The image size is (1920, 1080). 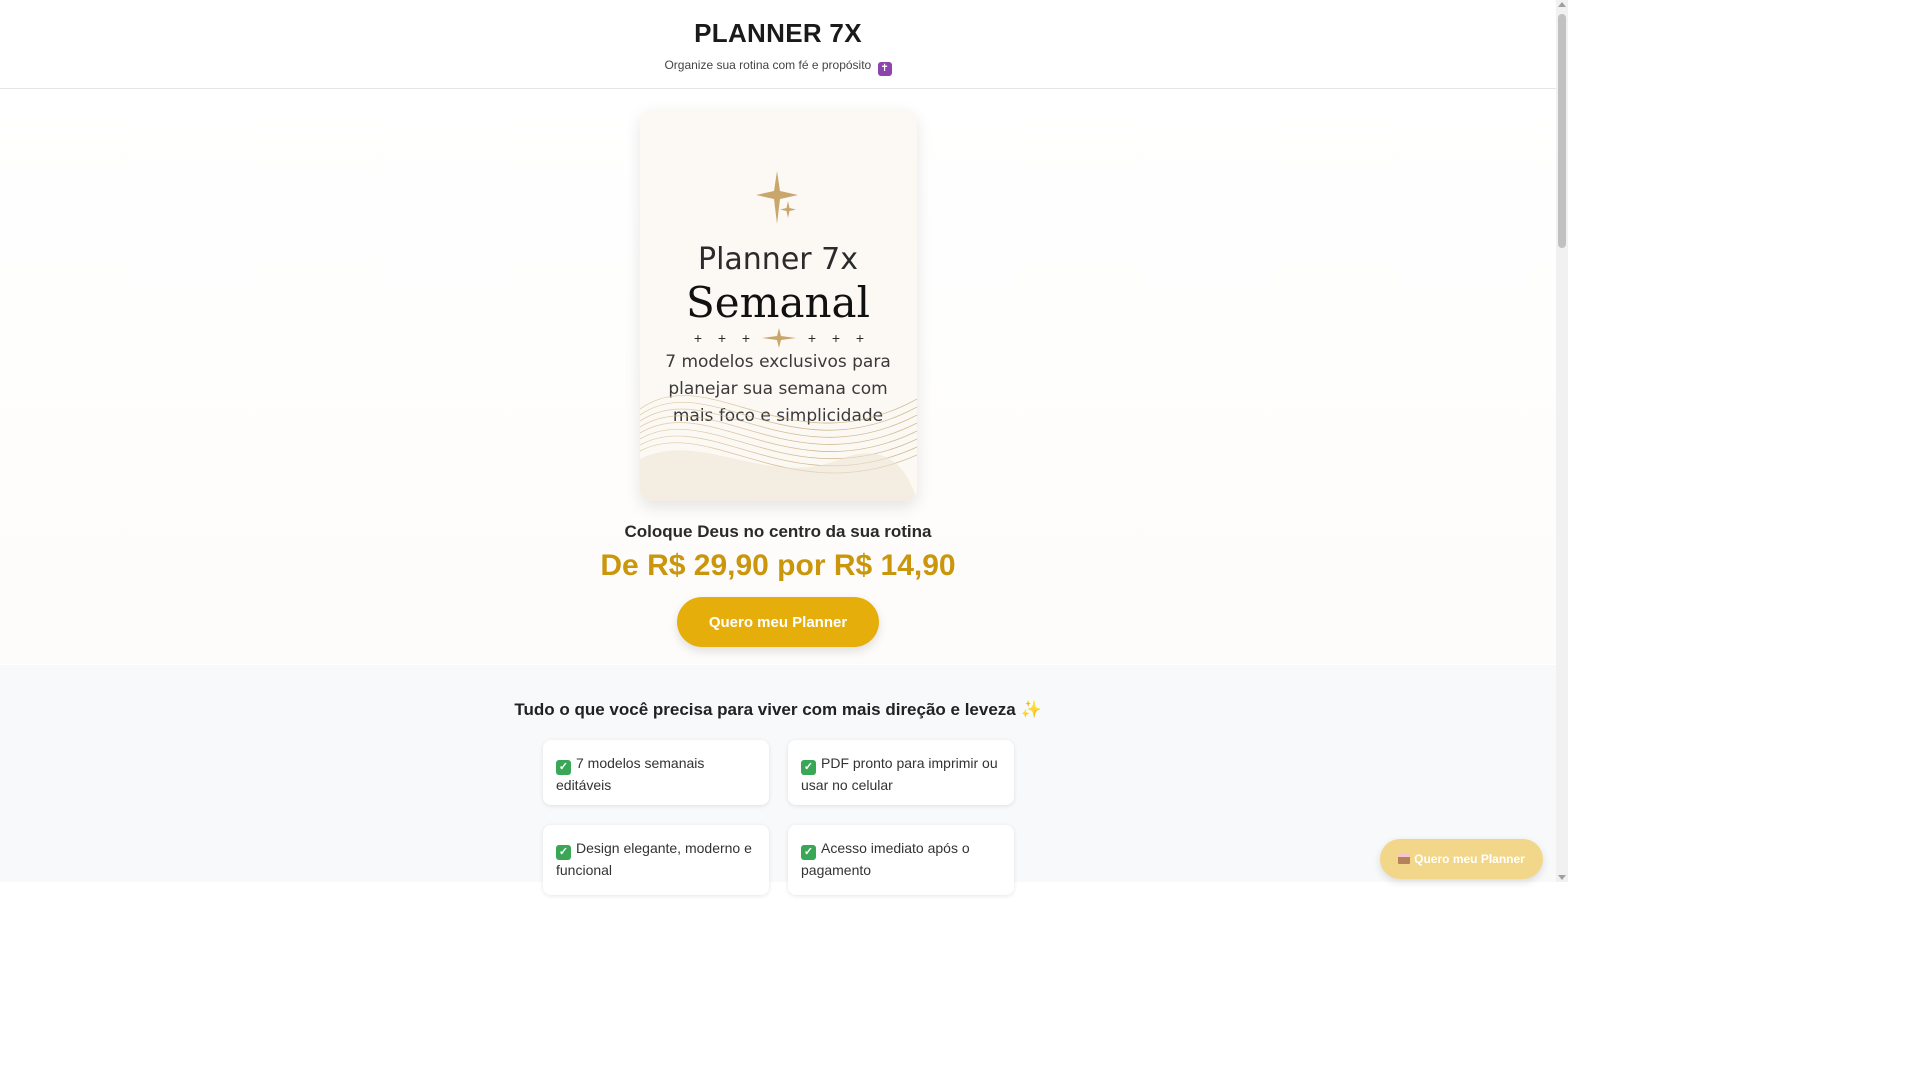 What do you see at coordinates (778, 362) in the screenshot?
I see `cover-desc-line1: 7 modelos exclusivos para` at bounding box center [778, 362].